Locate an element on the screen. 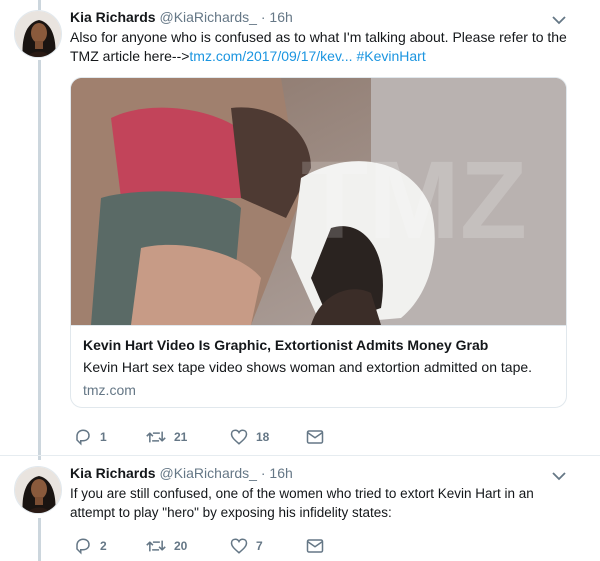 The image size is (600, 561). reply-count: 1 is located at coordinates (103, 437).